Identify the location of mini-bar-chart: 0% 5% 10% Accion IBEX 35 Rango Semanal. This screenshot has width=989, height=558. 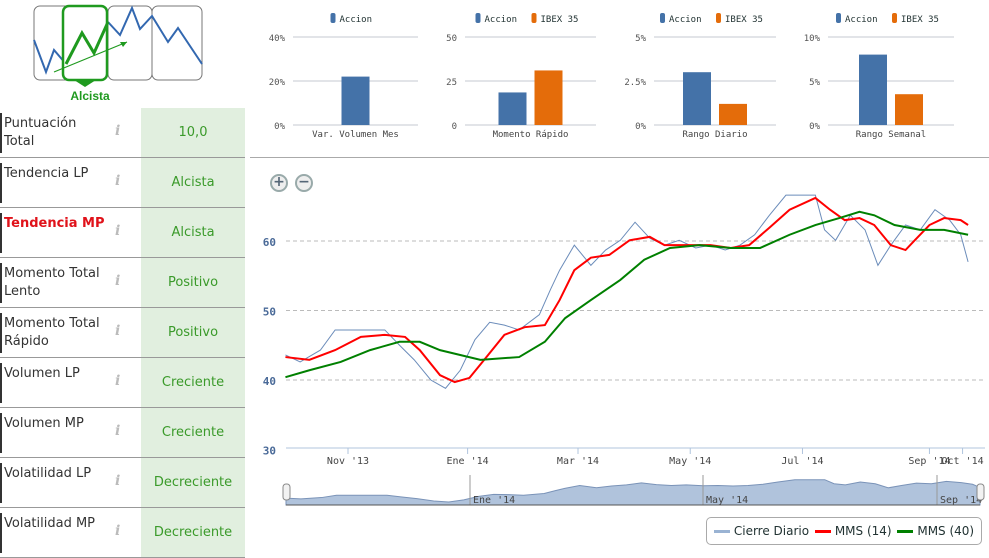
(879, 76).